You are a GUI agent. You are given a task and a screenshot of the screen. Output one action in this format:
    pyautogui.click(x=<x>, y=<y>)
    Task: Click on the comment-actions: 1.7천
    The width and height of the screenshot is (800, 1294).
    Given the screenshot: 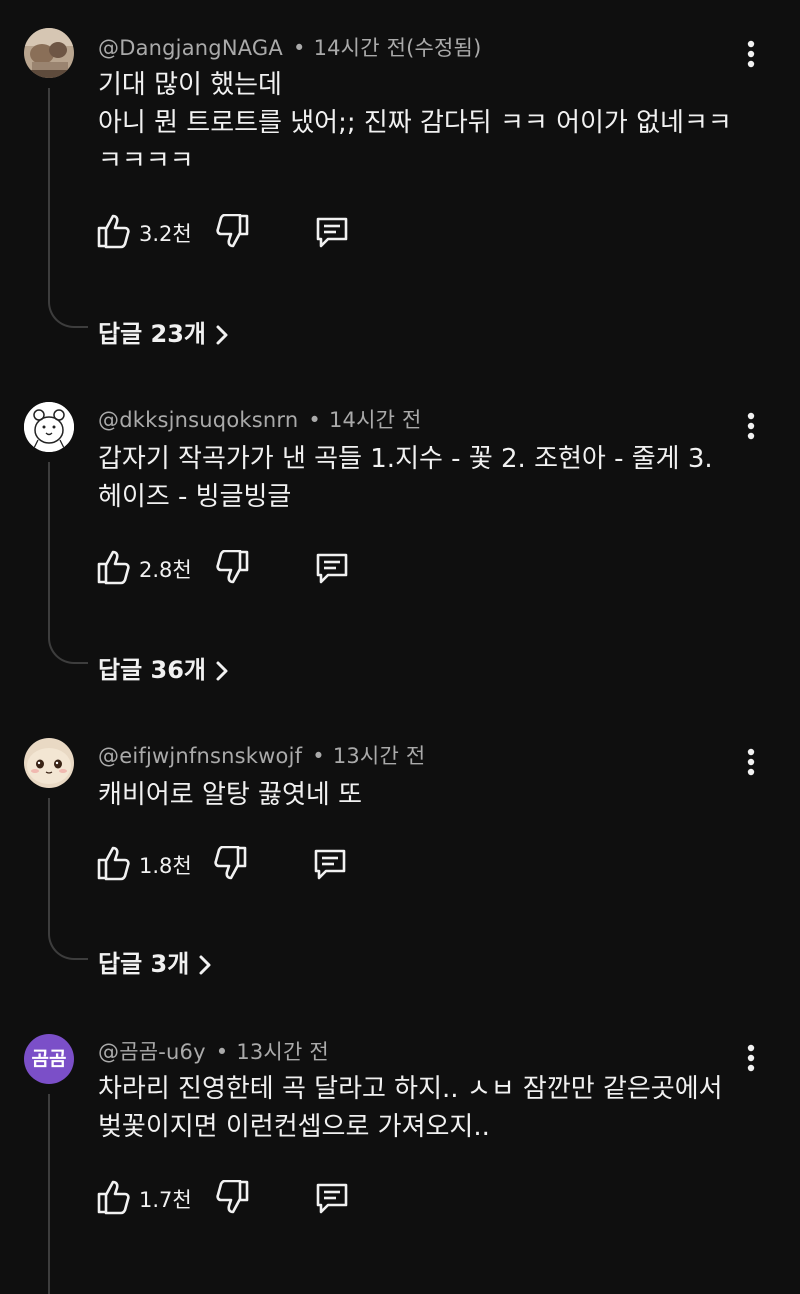 What is the action you would take?
    pyautogui.click(x=226, y=1198)
    